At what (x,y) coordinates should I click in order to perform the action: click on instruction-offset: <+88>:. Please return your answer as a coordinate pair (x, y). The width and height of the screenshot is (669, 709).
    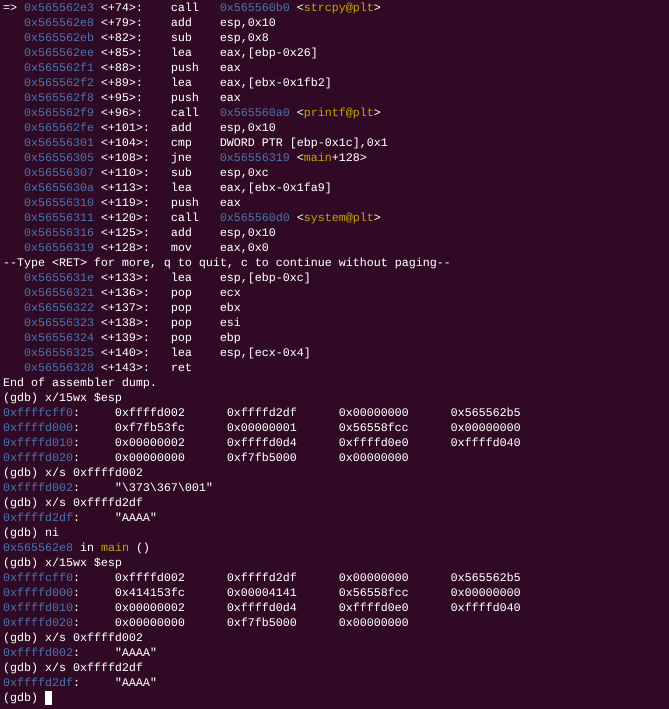
    Looking at the image, I should click on (121, 68).